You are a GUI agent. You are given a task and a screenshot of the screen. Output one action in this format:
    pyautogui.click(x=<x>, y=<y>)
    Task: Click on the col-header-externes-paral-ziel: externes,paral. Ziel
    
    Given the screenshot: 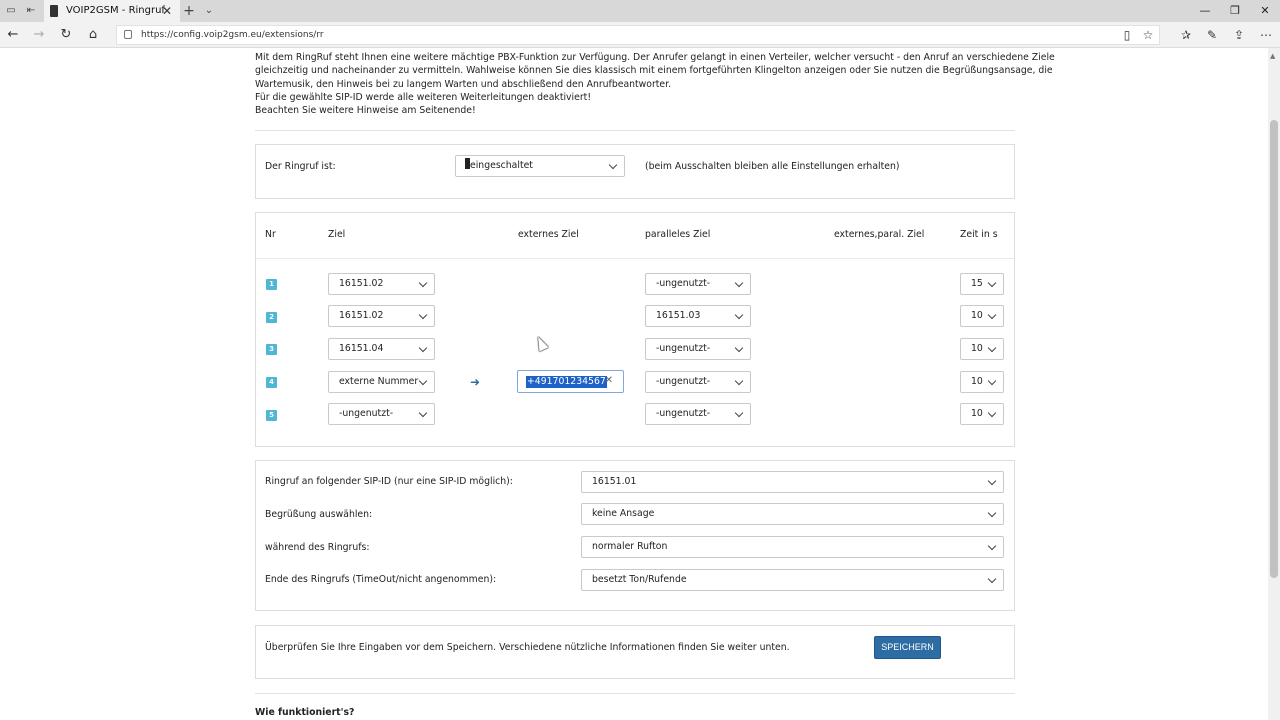 What is the action you would take?
    pyautogui.click(x=879, y=234)
    